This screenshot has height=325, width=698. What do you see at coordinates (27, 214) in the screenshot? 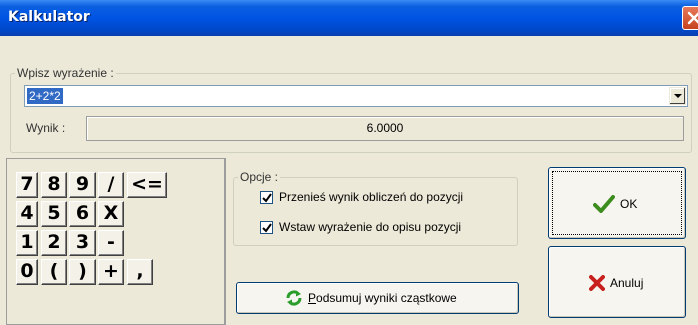
I see `key-4: 4` at bounding box center [27, 214].